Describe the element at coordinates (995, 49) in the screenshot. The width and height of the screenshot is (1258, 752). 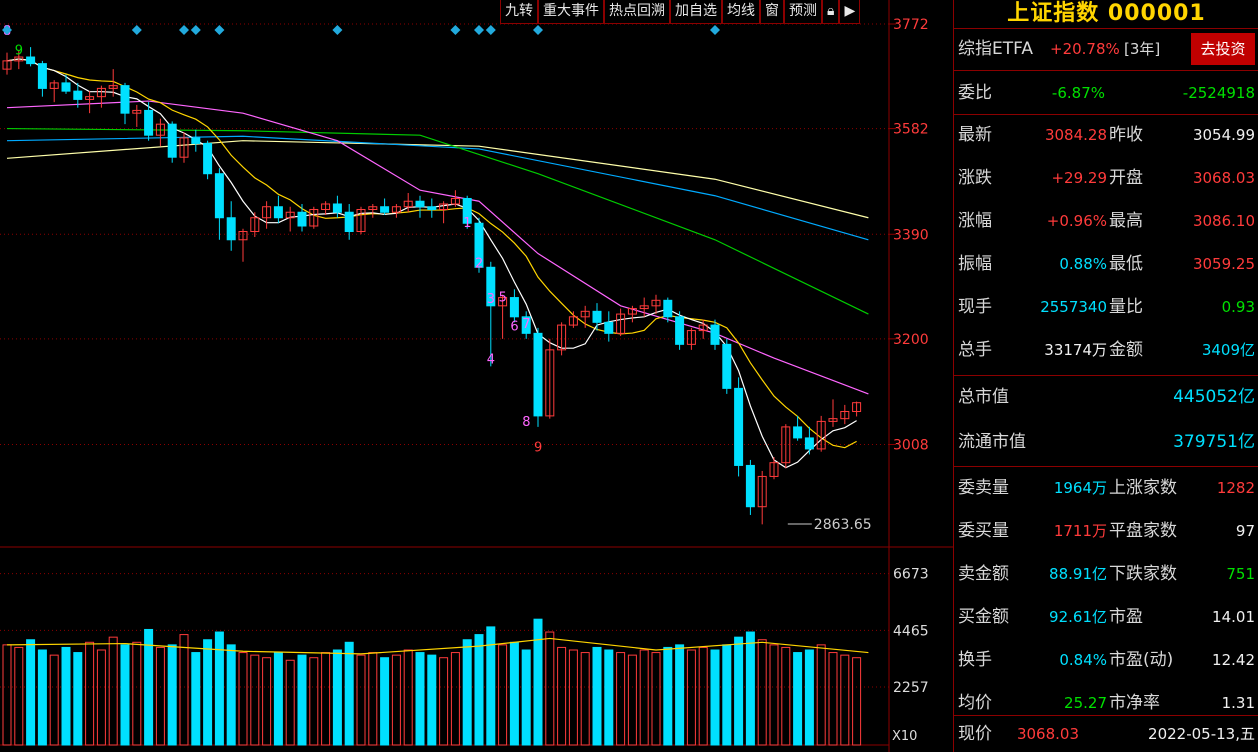
I see `etf-label: 综指ETFA` at that location.